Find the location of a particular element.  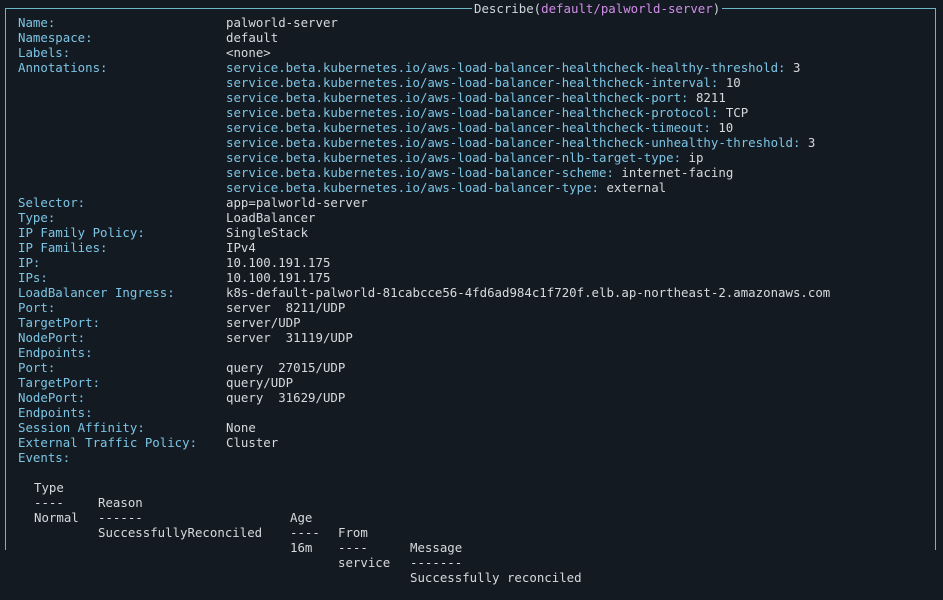

field-key: LoadBalancer Ingress: is located at coordinates (96, 292).